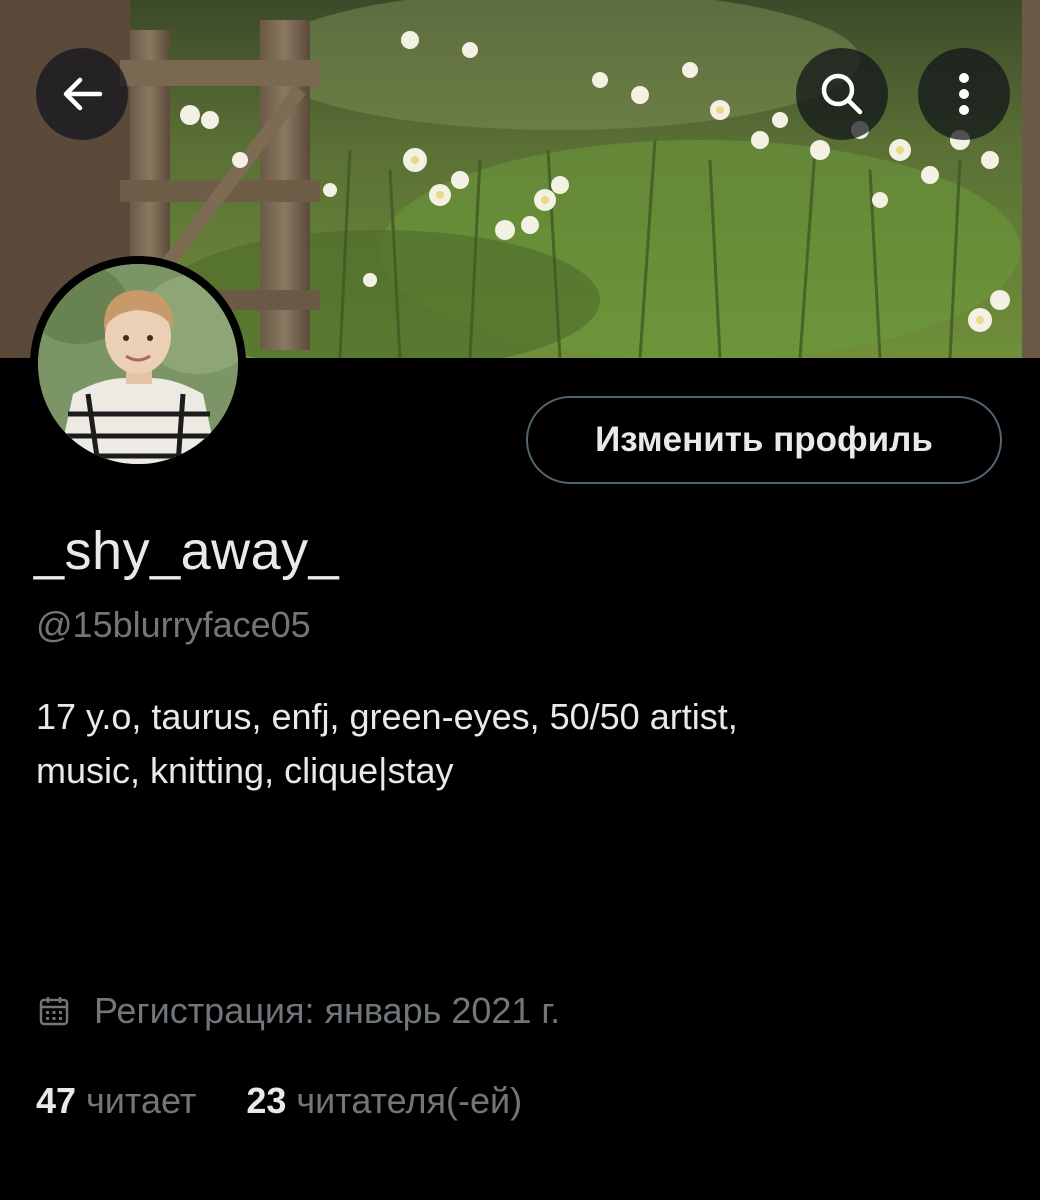 Image resolution: width=1040 pixels, height=1200 pixels. Describe the element at coordinates (141, 1100) in the screenshot. I see `following-label: читает` at that location.